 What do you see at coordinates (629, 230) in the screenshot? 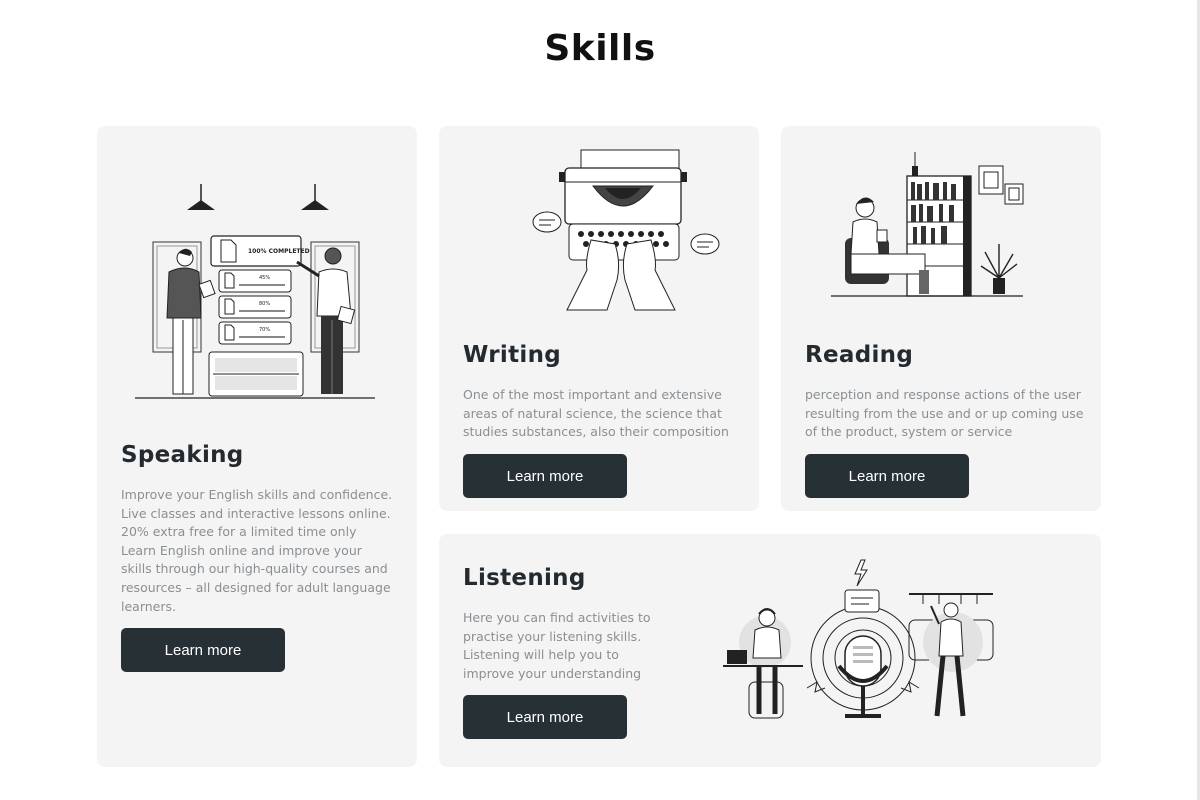
I see `typewriter-illustration-icon` at bounding box center [629, 230].